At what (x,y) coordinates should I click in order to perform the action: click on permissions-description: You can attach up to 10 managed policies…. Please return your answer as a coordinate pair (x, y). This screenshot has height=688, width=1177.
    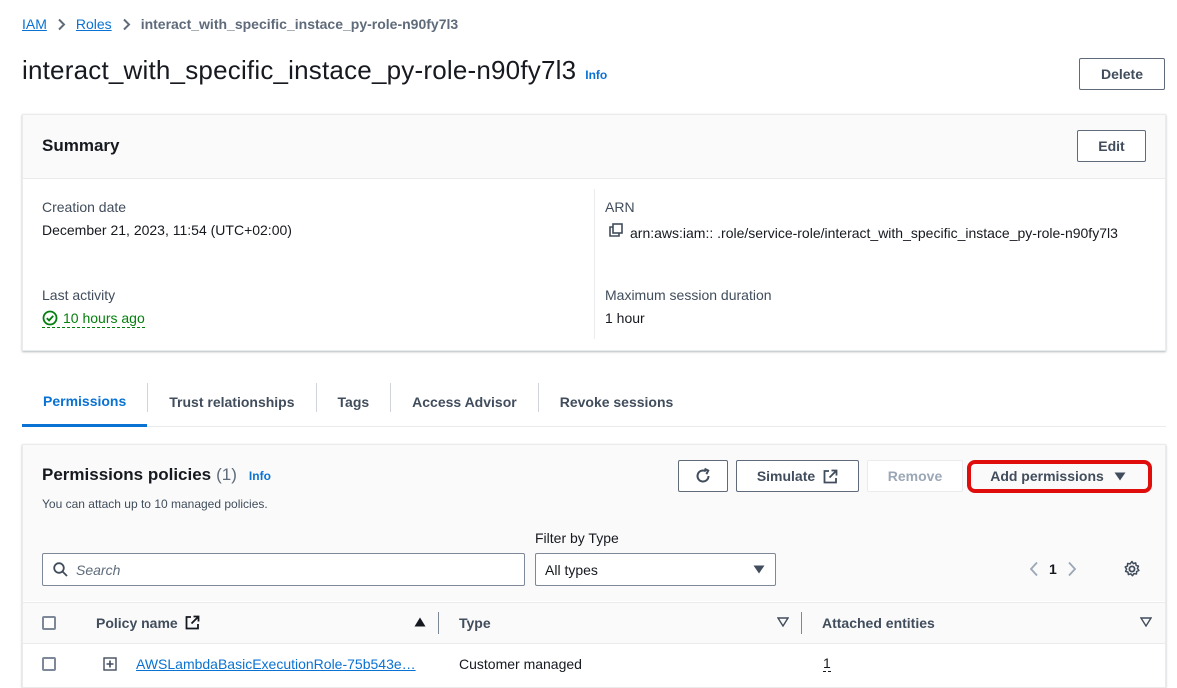
    Looking at the image, I should click on (155, 504).